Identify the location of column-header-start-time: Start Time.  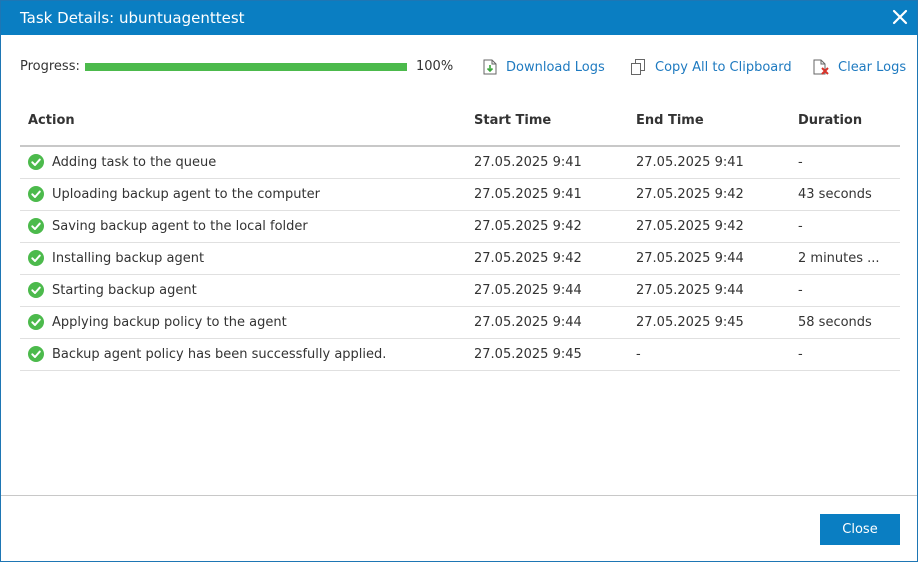
(512, 120).